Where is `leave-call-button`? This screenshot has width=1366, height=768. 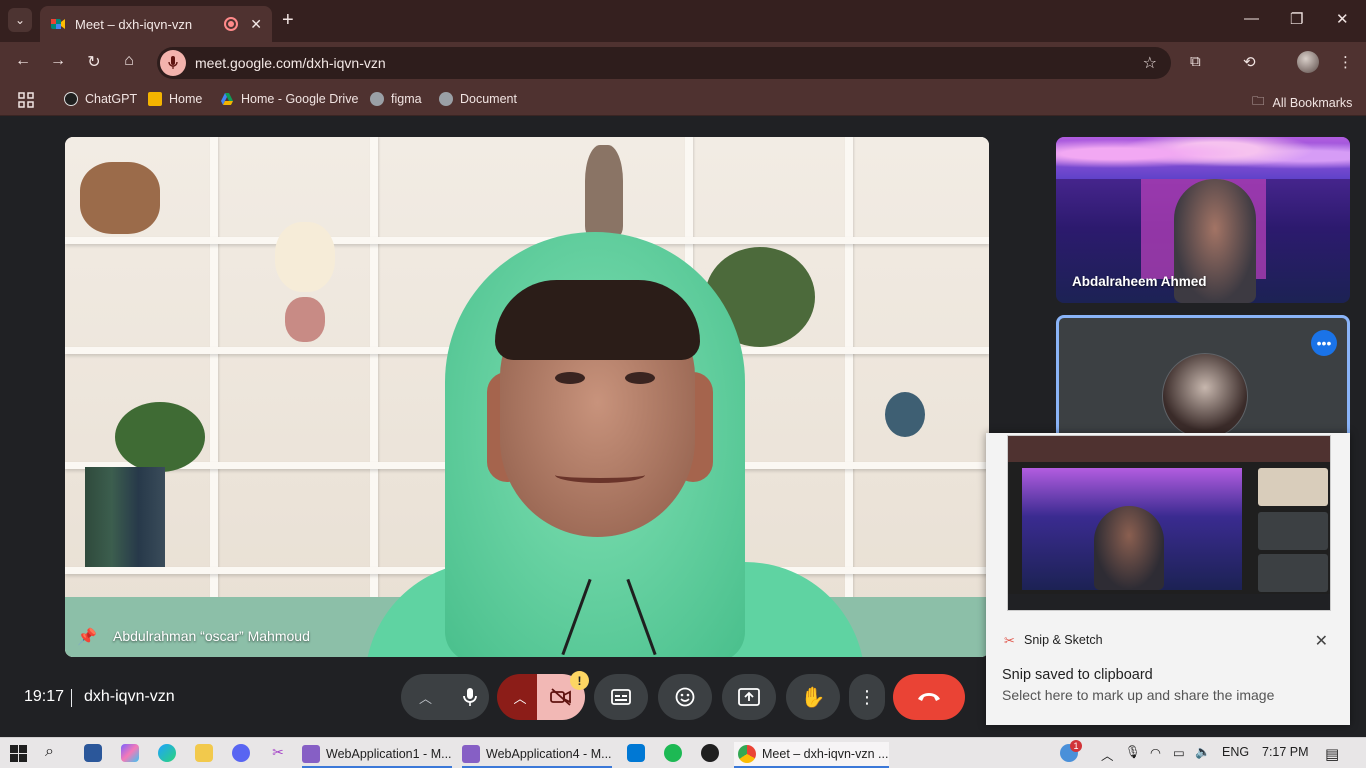
leave-call-button is located at coordinates (929, 697).